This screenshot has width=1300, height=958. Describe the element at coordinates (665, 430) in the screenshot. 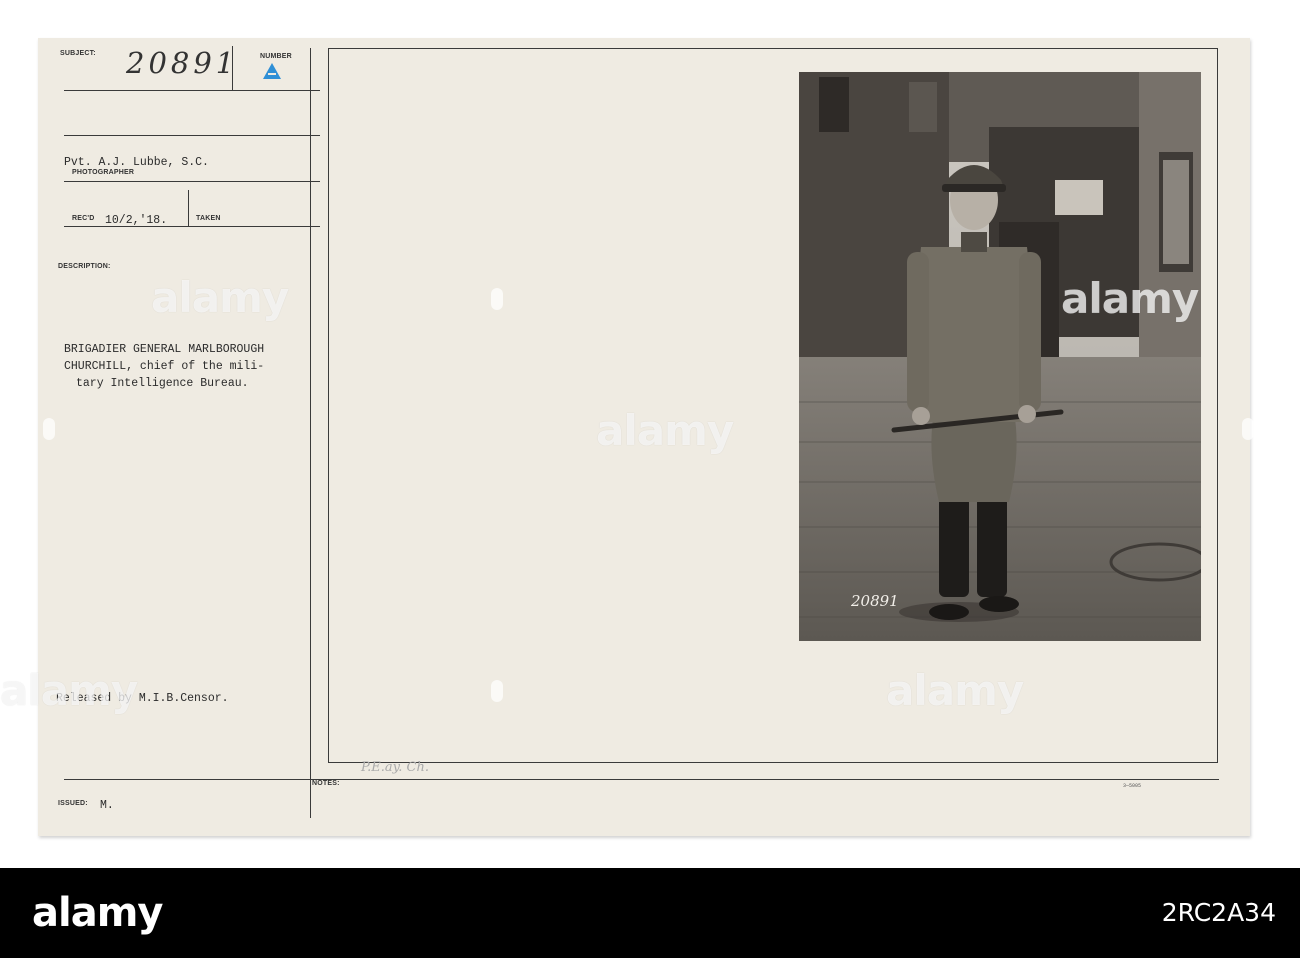

I see `watermark-2: alamy` at that location.